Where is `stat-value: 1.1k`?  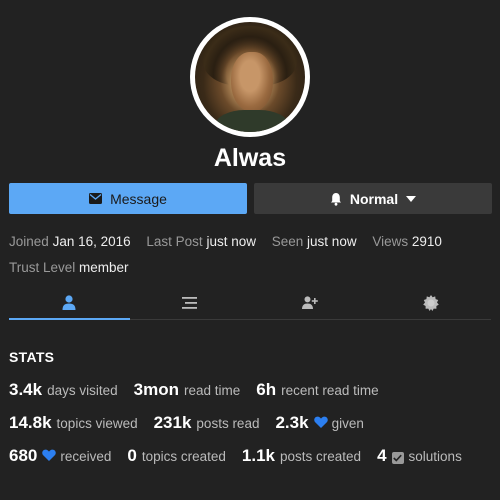 stat-value: 1.1k is located at coordinates (258, 455).